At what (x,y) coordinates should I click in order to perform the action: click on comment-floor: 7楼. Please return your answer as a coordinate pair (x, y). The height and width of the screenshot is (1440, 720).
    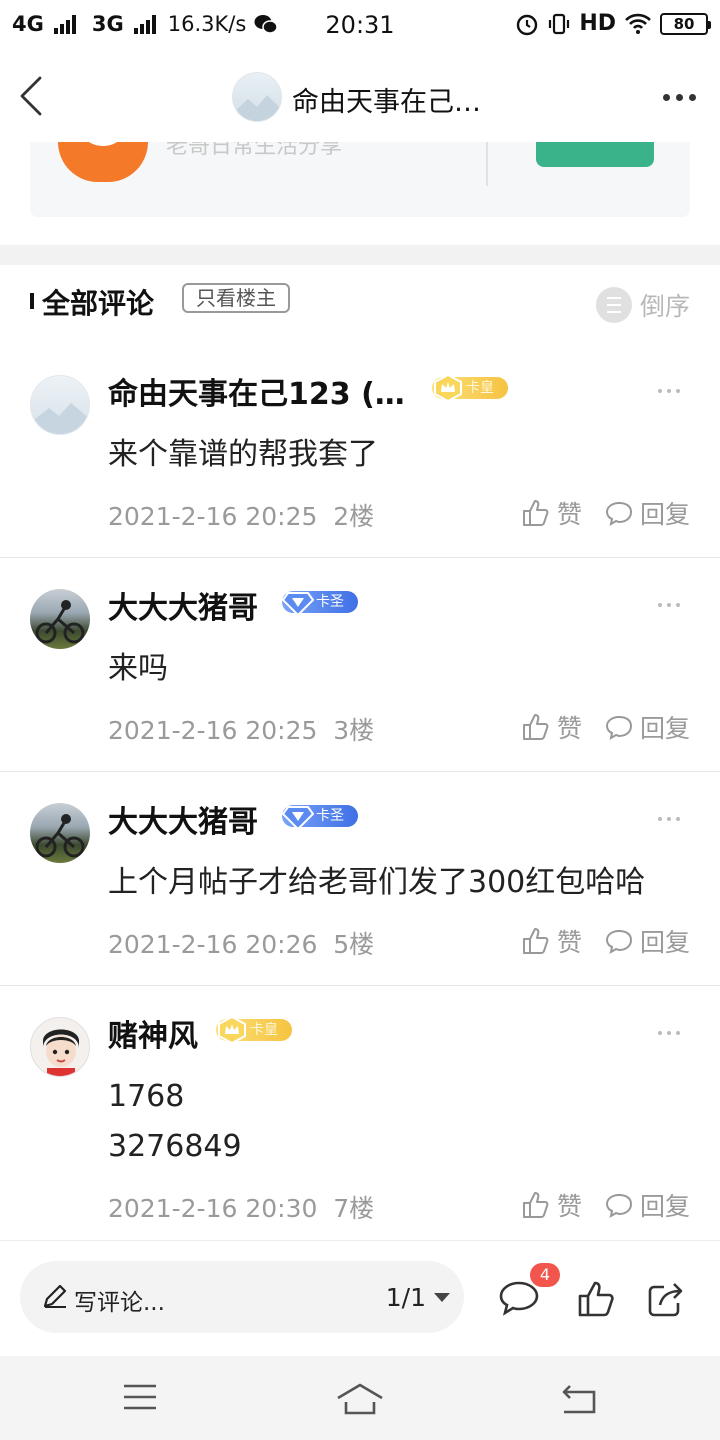
    Looking at the image, I should click on (354, 1208).